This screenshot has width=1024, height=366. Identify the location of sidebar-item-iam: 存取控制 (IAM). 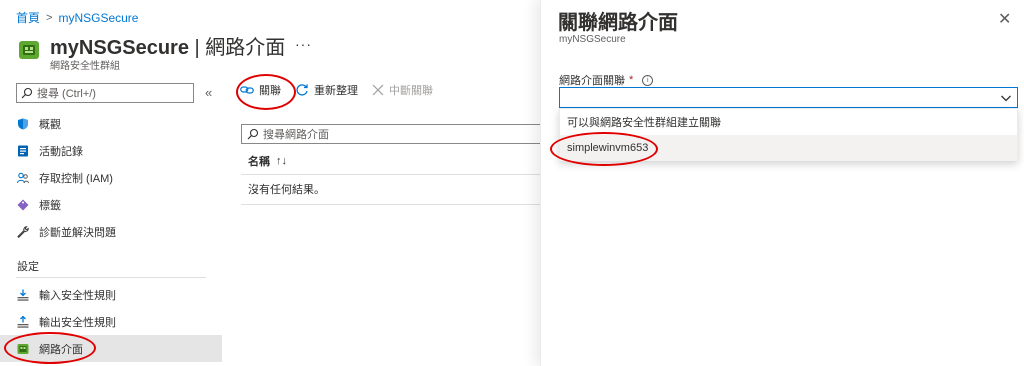
(111, 177).